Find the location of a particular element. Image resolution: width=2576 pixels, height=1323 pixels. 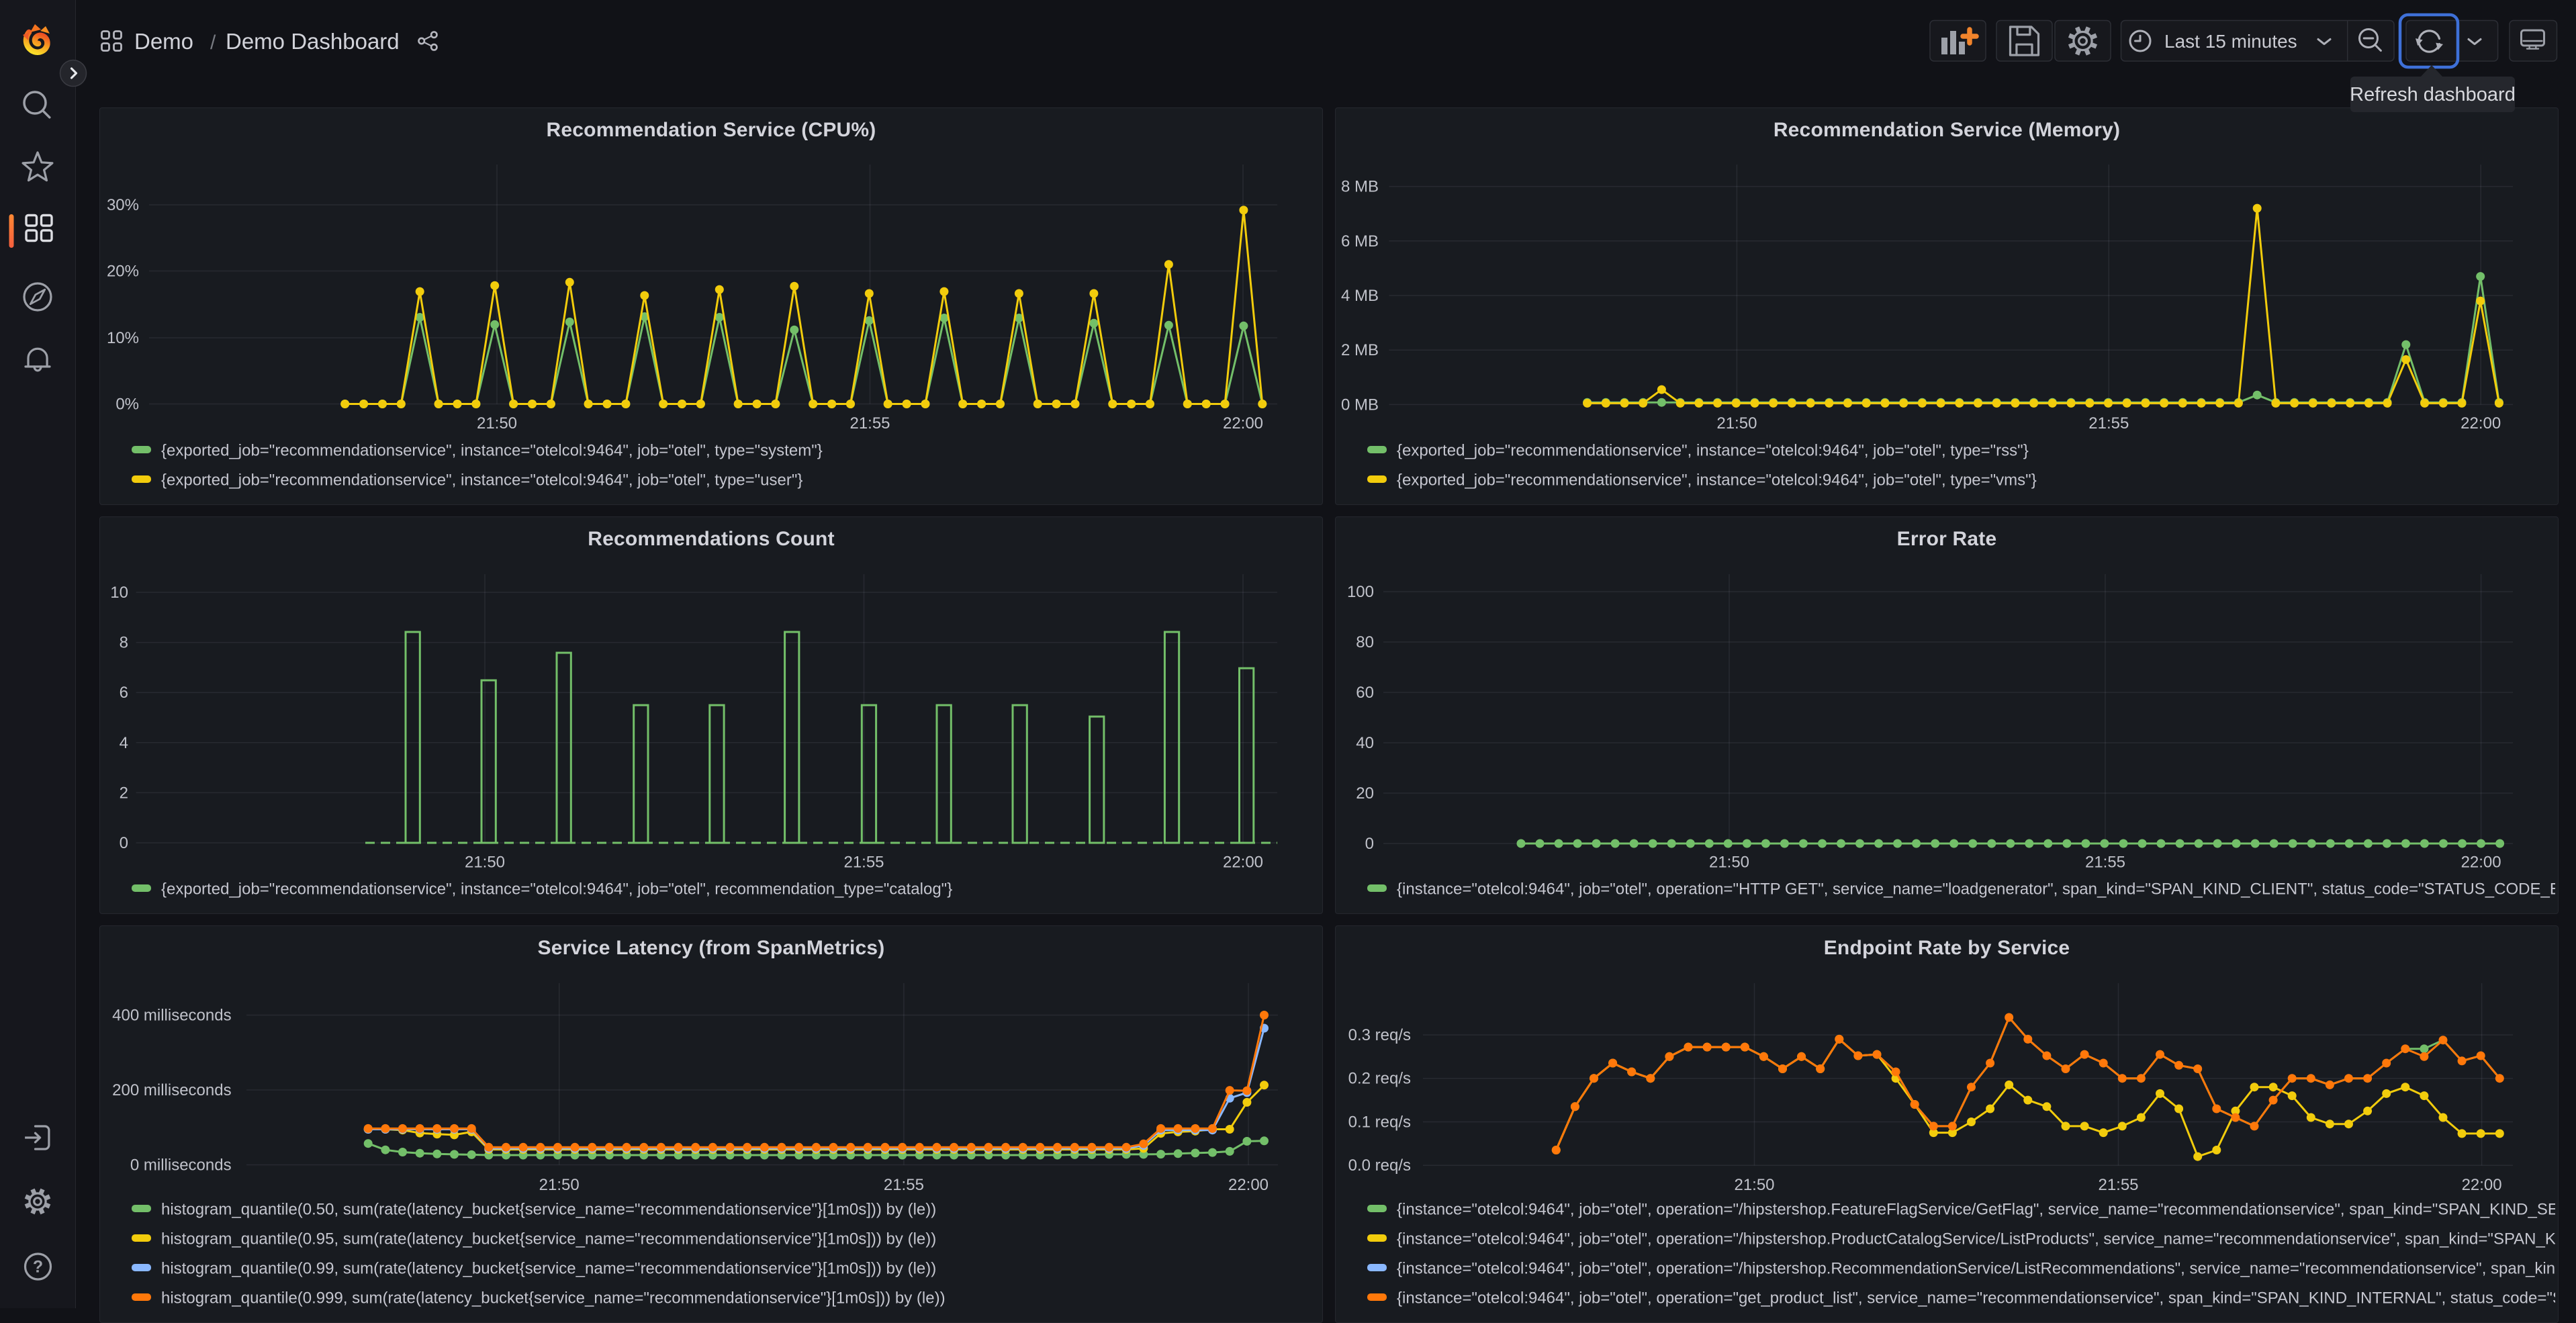

svg-text: Last 15 minutes is located at coordinates (2230, 41).